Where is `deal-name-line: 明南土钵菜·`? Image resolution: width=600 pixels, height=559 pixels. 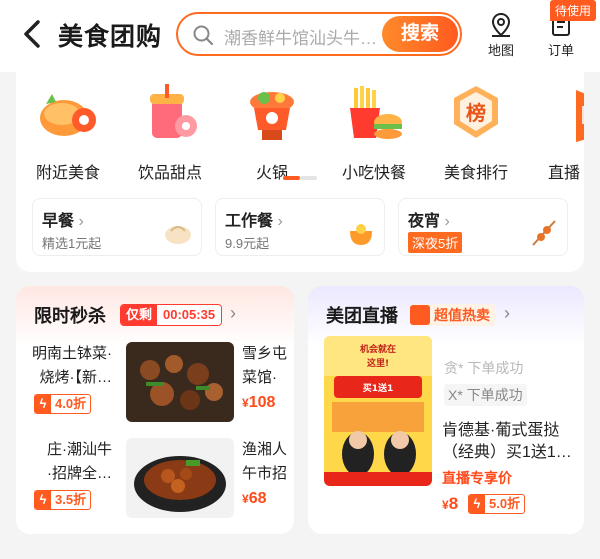
deal-name-line: 明南土钵菜· is located at coordinates (72, 353).